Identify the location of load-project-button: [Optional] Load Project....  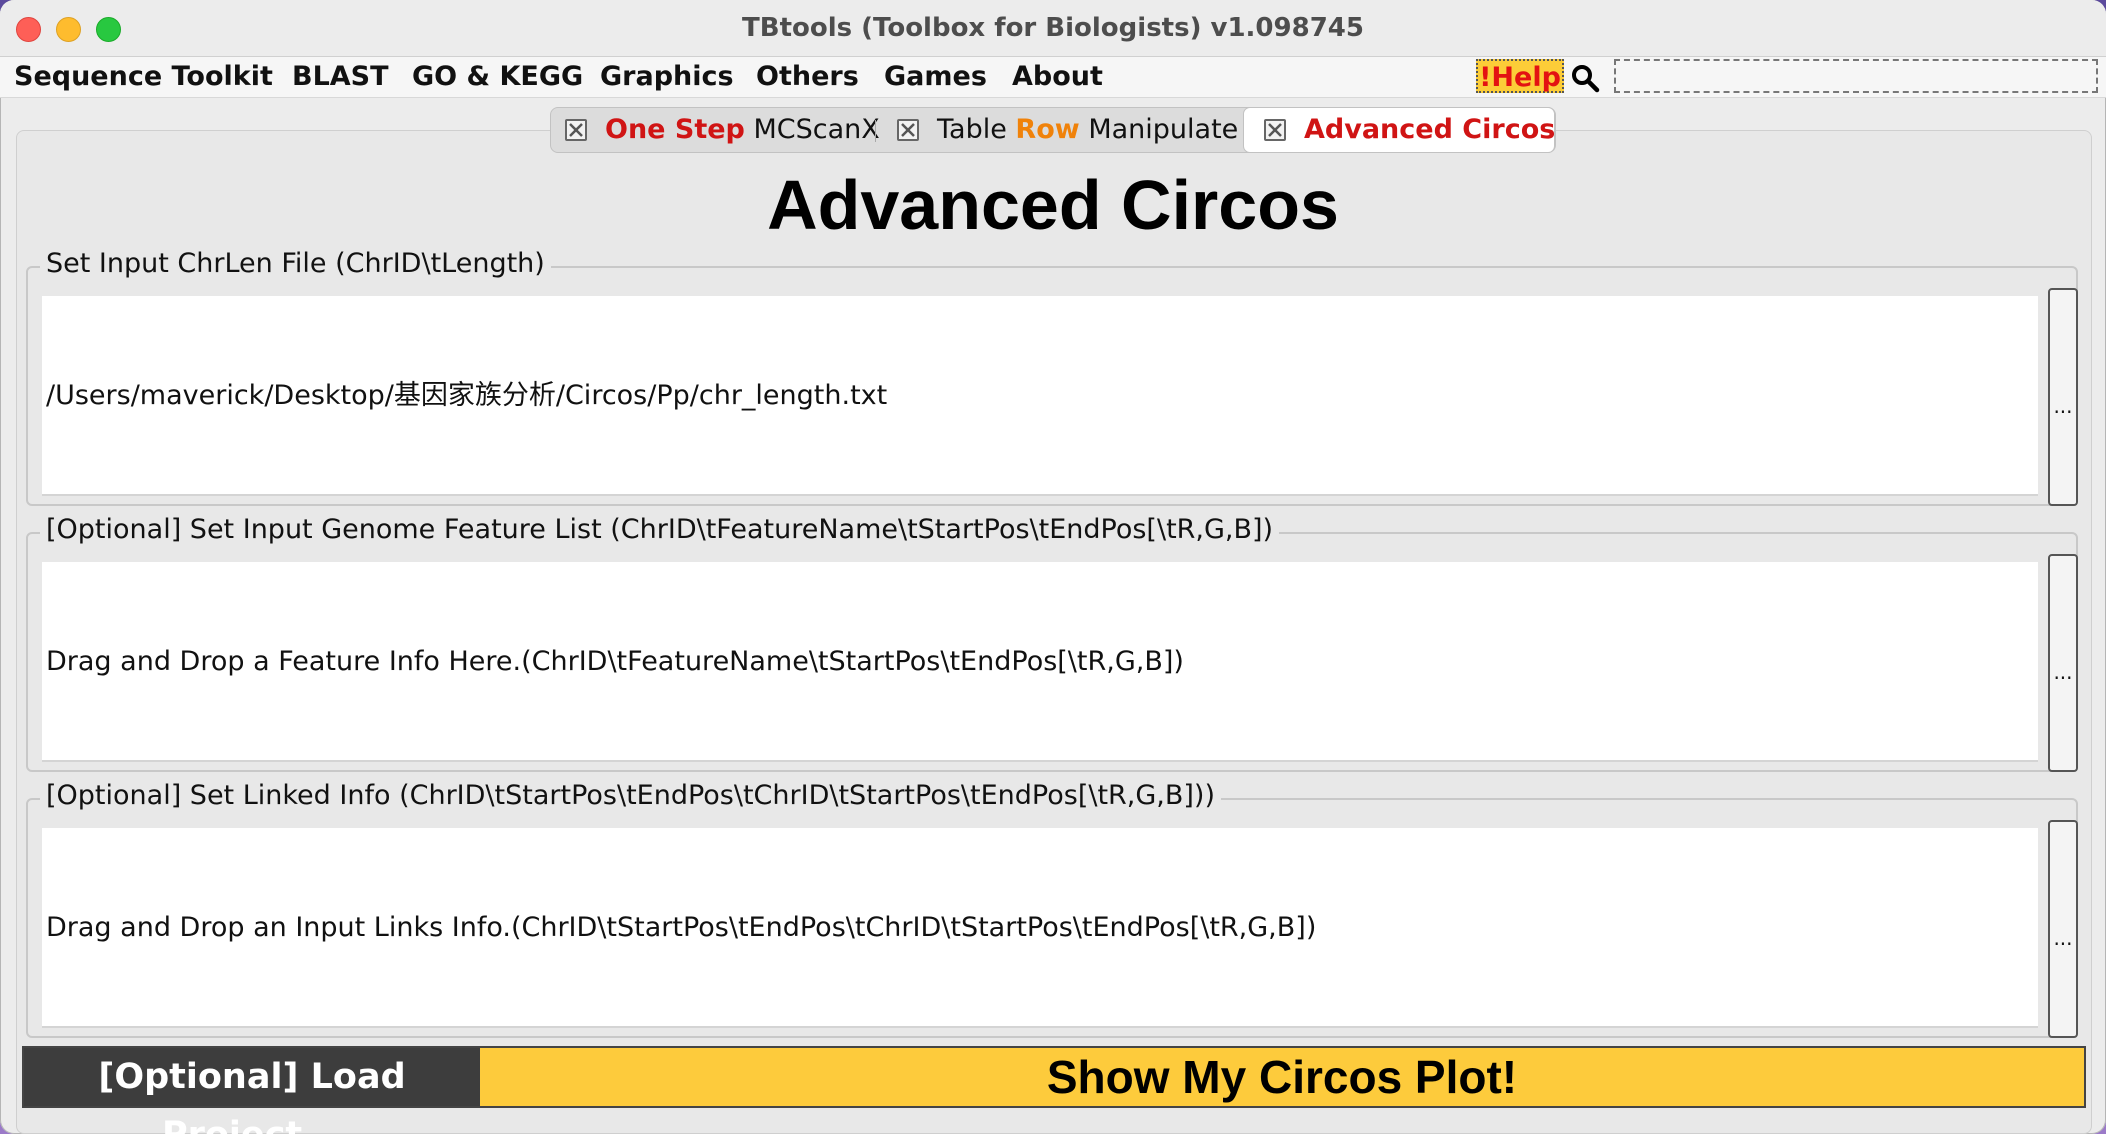
(252, 1091).